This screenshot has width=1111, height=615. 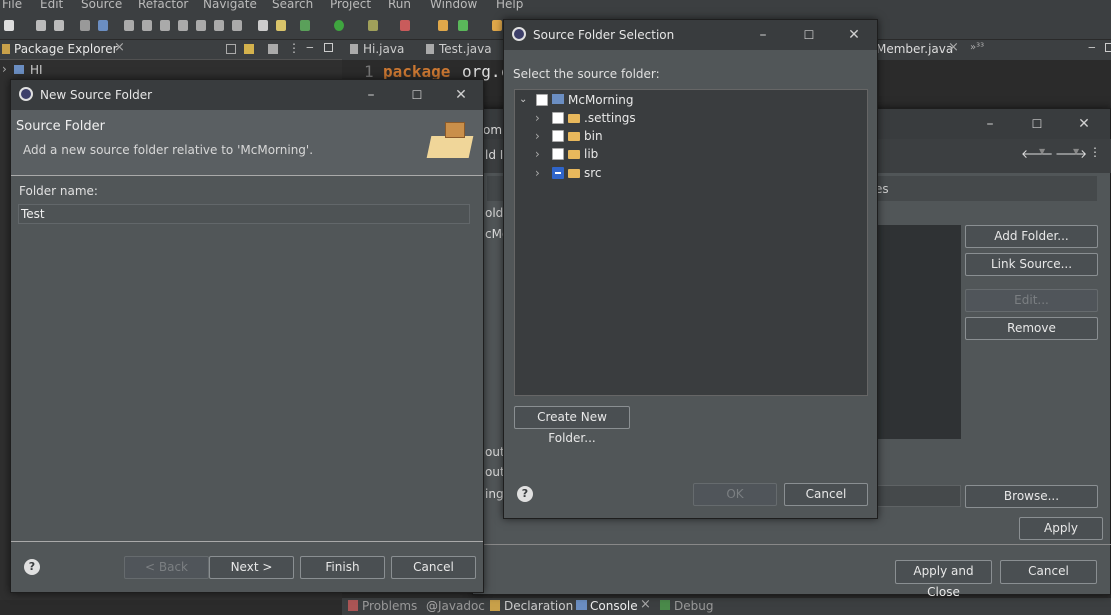 What do you see at coordinates (263, 25) in the screenshot?
I see `toggle-view-icon` at bounding box center [263, 25].